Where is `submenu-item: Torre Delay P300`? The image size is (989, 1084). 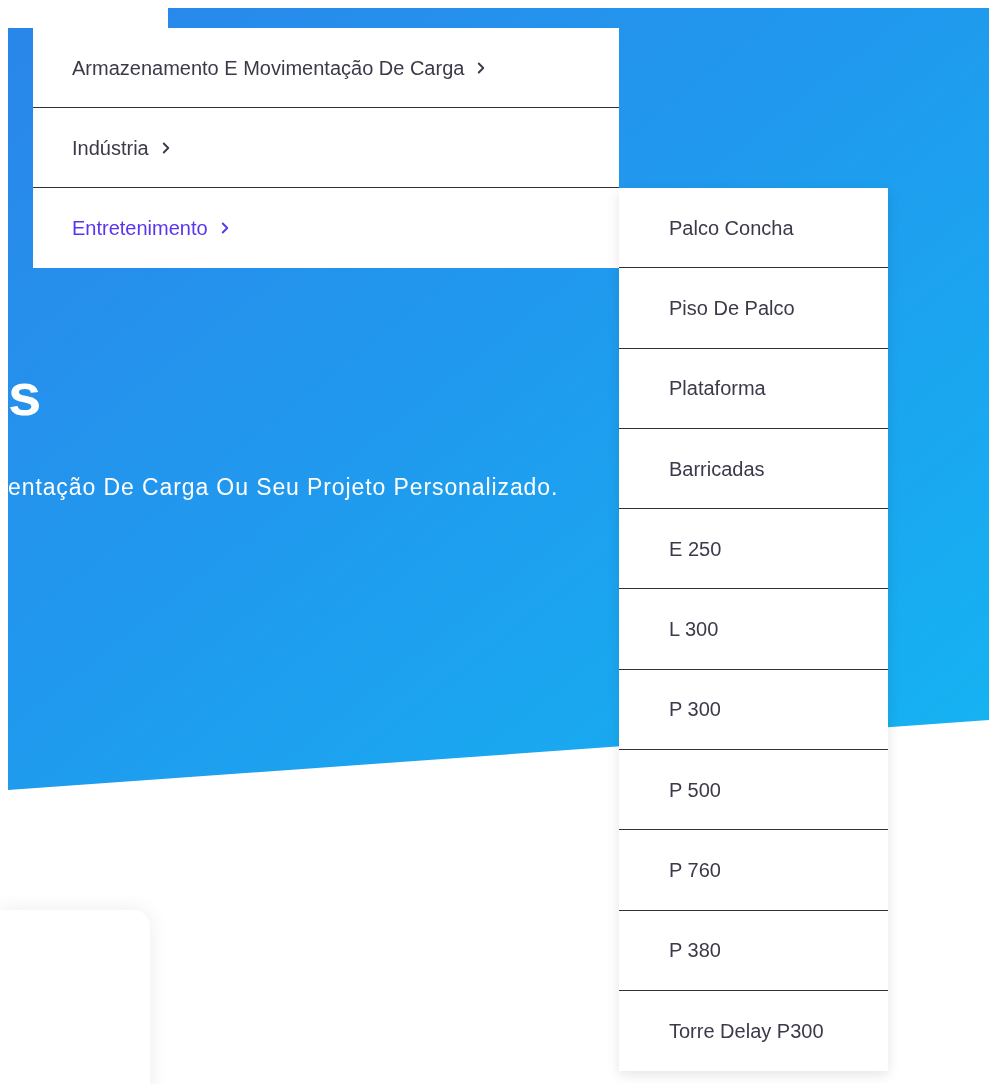
submenu-item: Torre Delay P300 is located at coordinates (753, 1031).